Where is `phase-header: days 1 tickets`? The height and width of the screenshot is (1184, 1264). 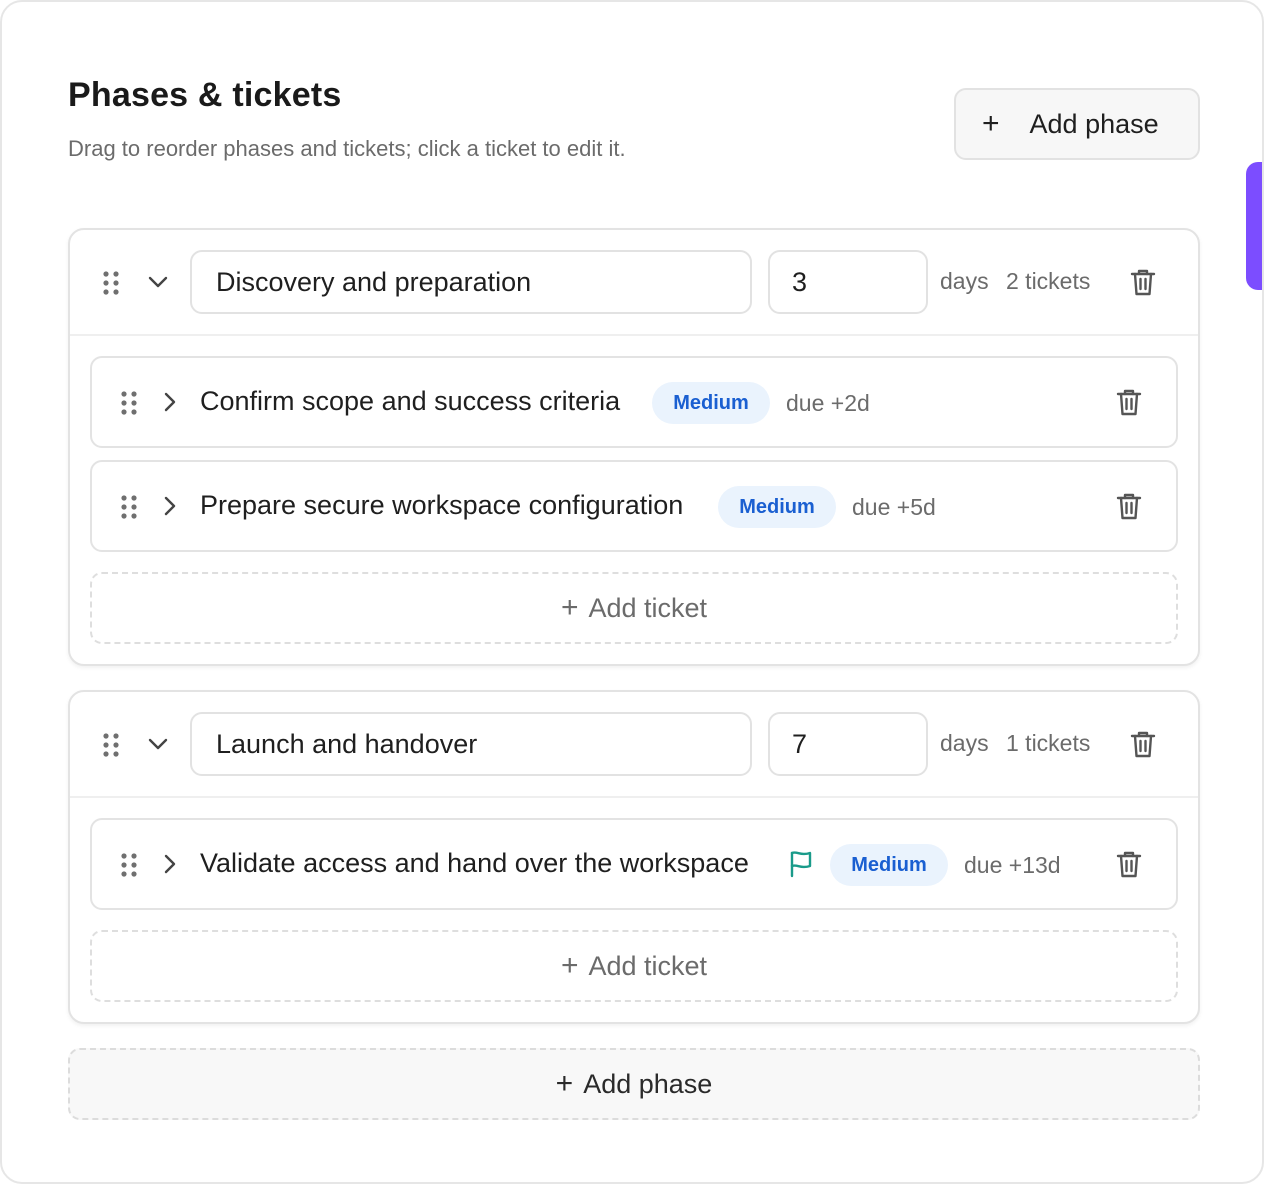 phase-header: days 1 tickets is located at coordinates (634, 745).